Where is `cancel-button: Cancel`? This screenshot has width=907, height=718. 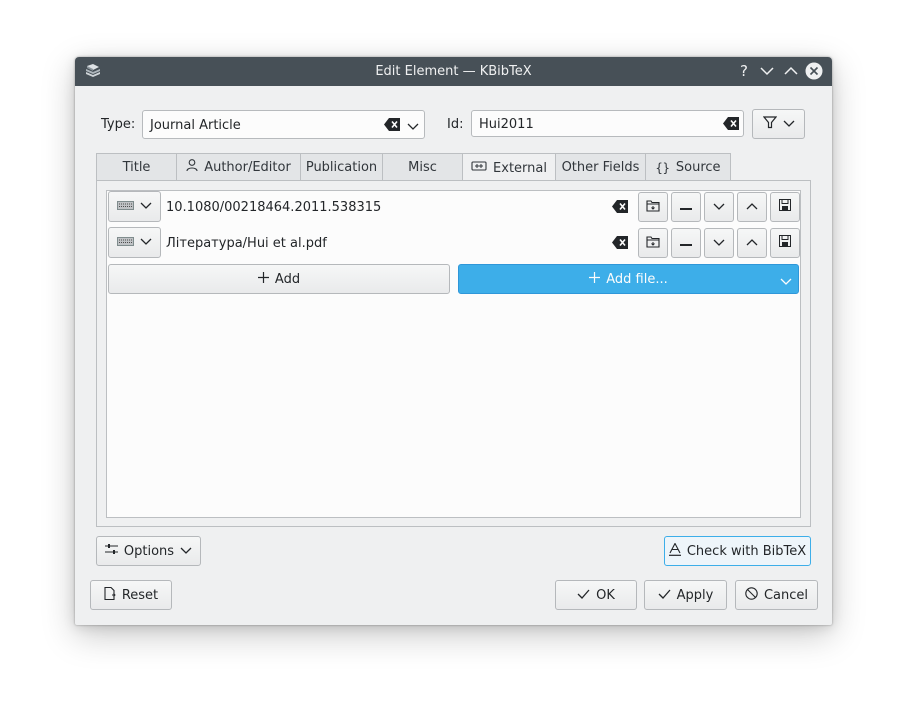 cancel-button: Cancel is located at coordinates (776, 595).